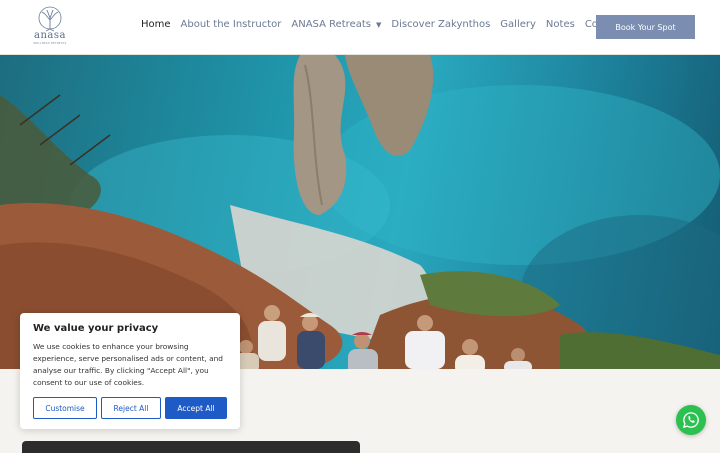  I want to click on nav-link-notes: Notes, so click(560, 24).